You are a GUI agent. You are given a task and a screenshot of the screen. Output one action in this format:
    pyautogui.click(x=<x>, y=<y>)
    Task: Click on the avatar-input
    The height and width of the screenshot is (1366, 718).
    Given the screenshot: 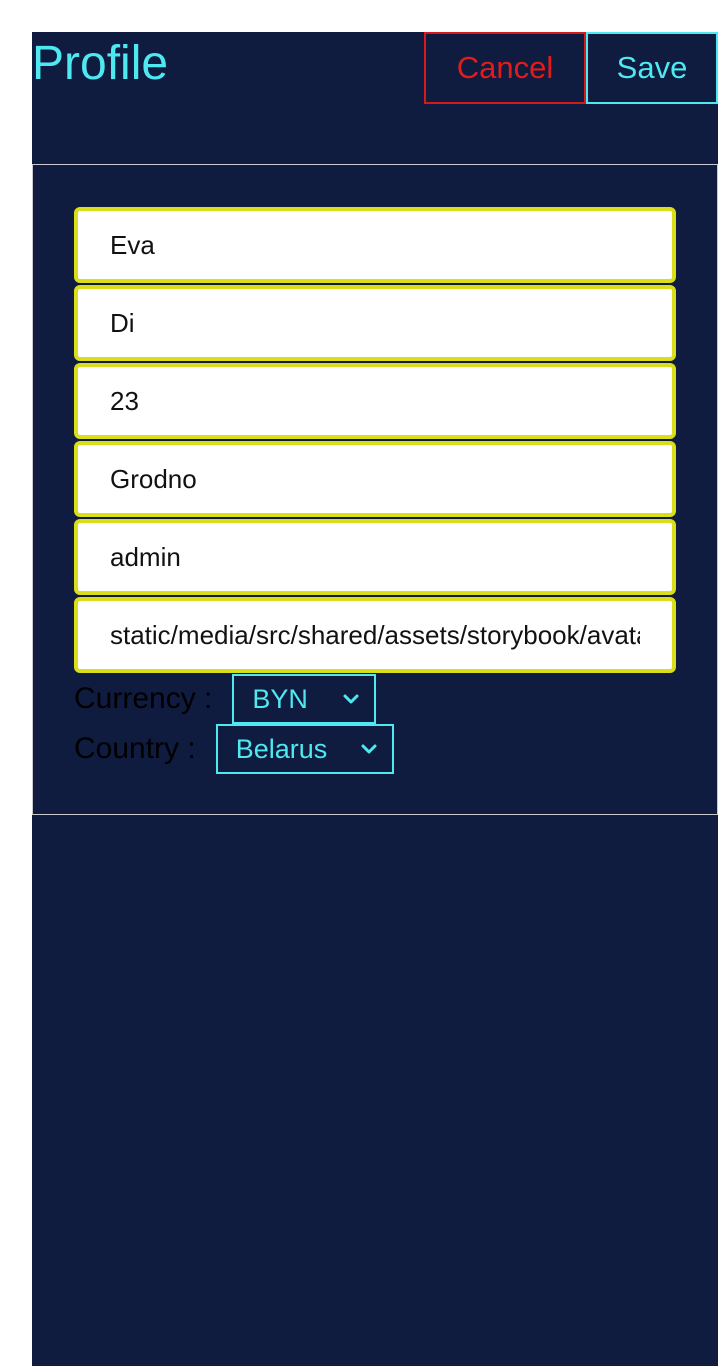 What is the action you would take?
    pyautogui.click(x=375, y=635)
    